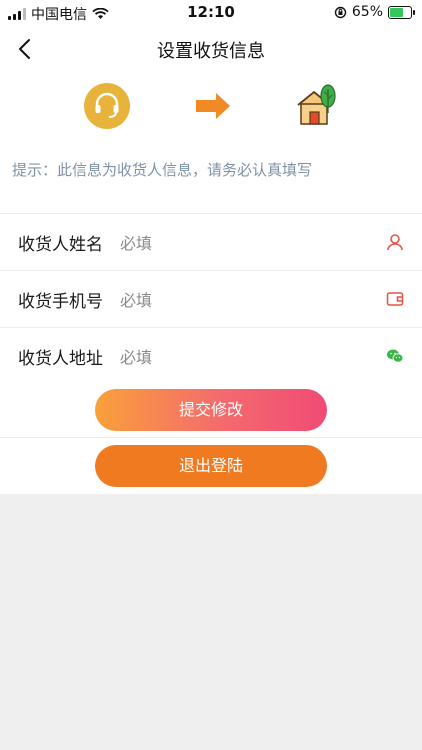 This screenshot has height=750, width=422. What do you see at coordinates (367, 12) in the screenshot?
I see `battery-percent: 65%` at bounding box center [367, 12].